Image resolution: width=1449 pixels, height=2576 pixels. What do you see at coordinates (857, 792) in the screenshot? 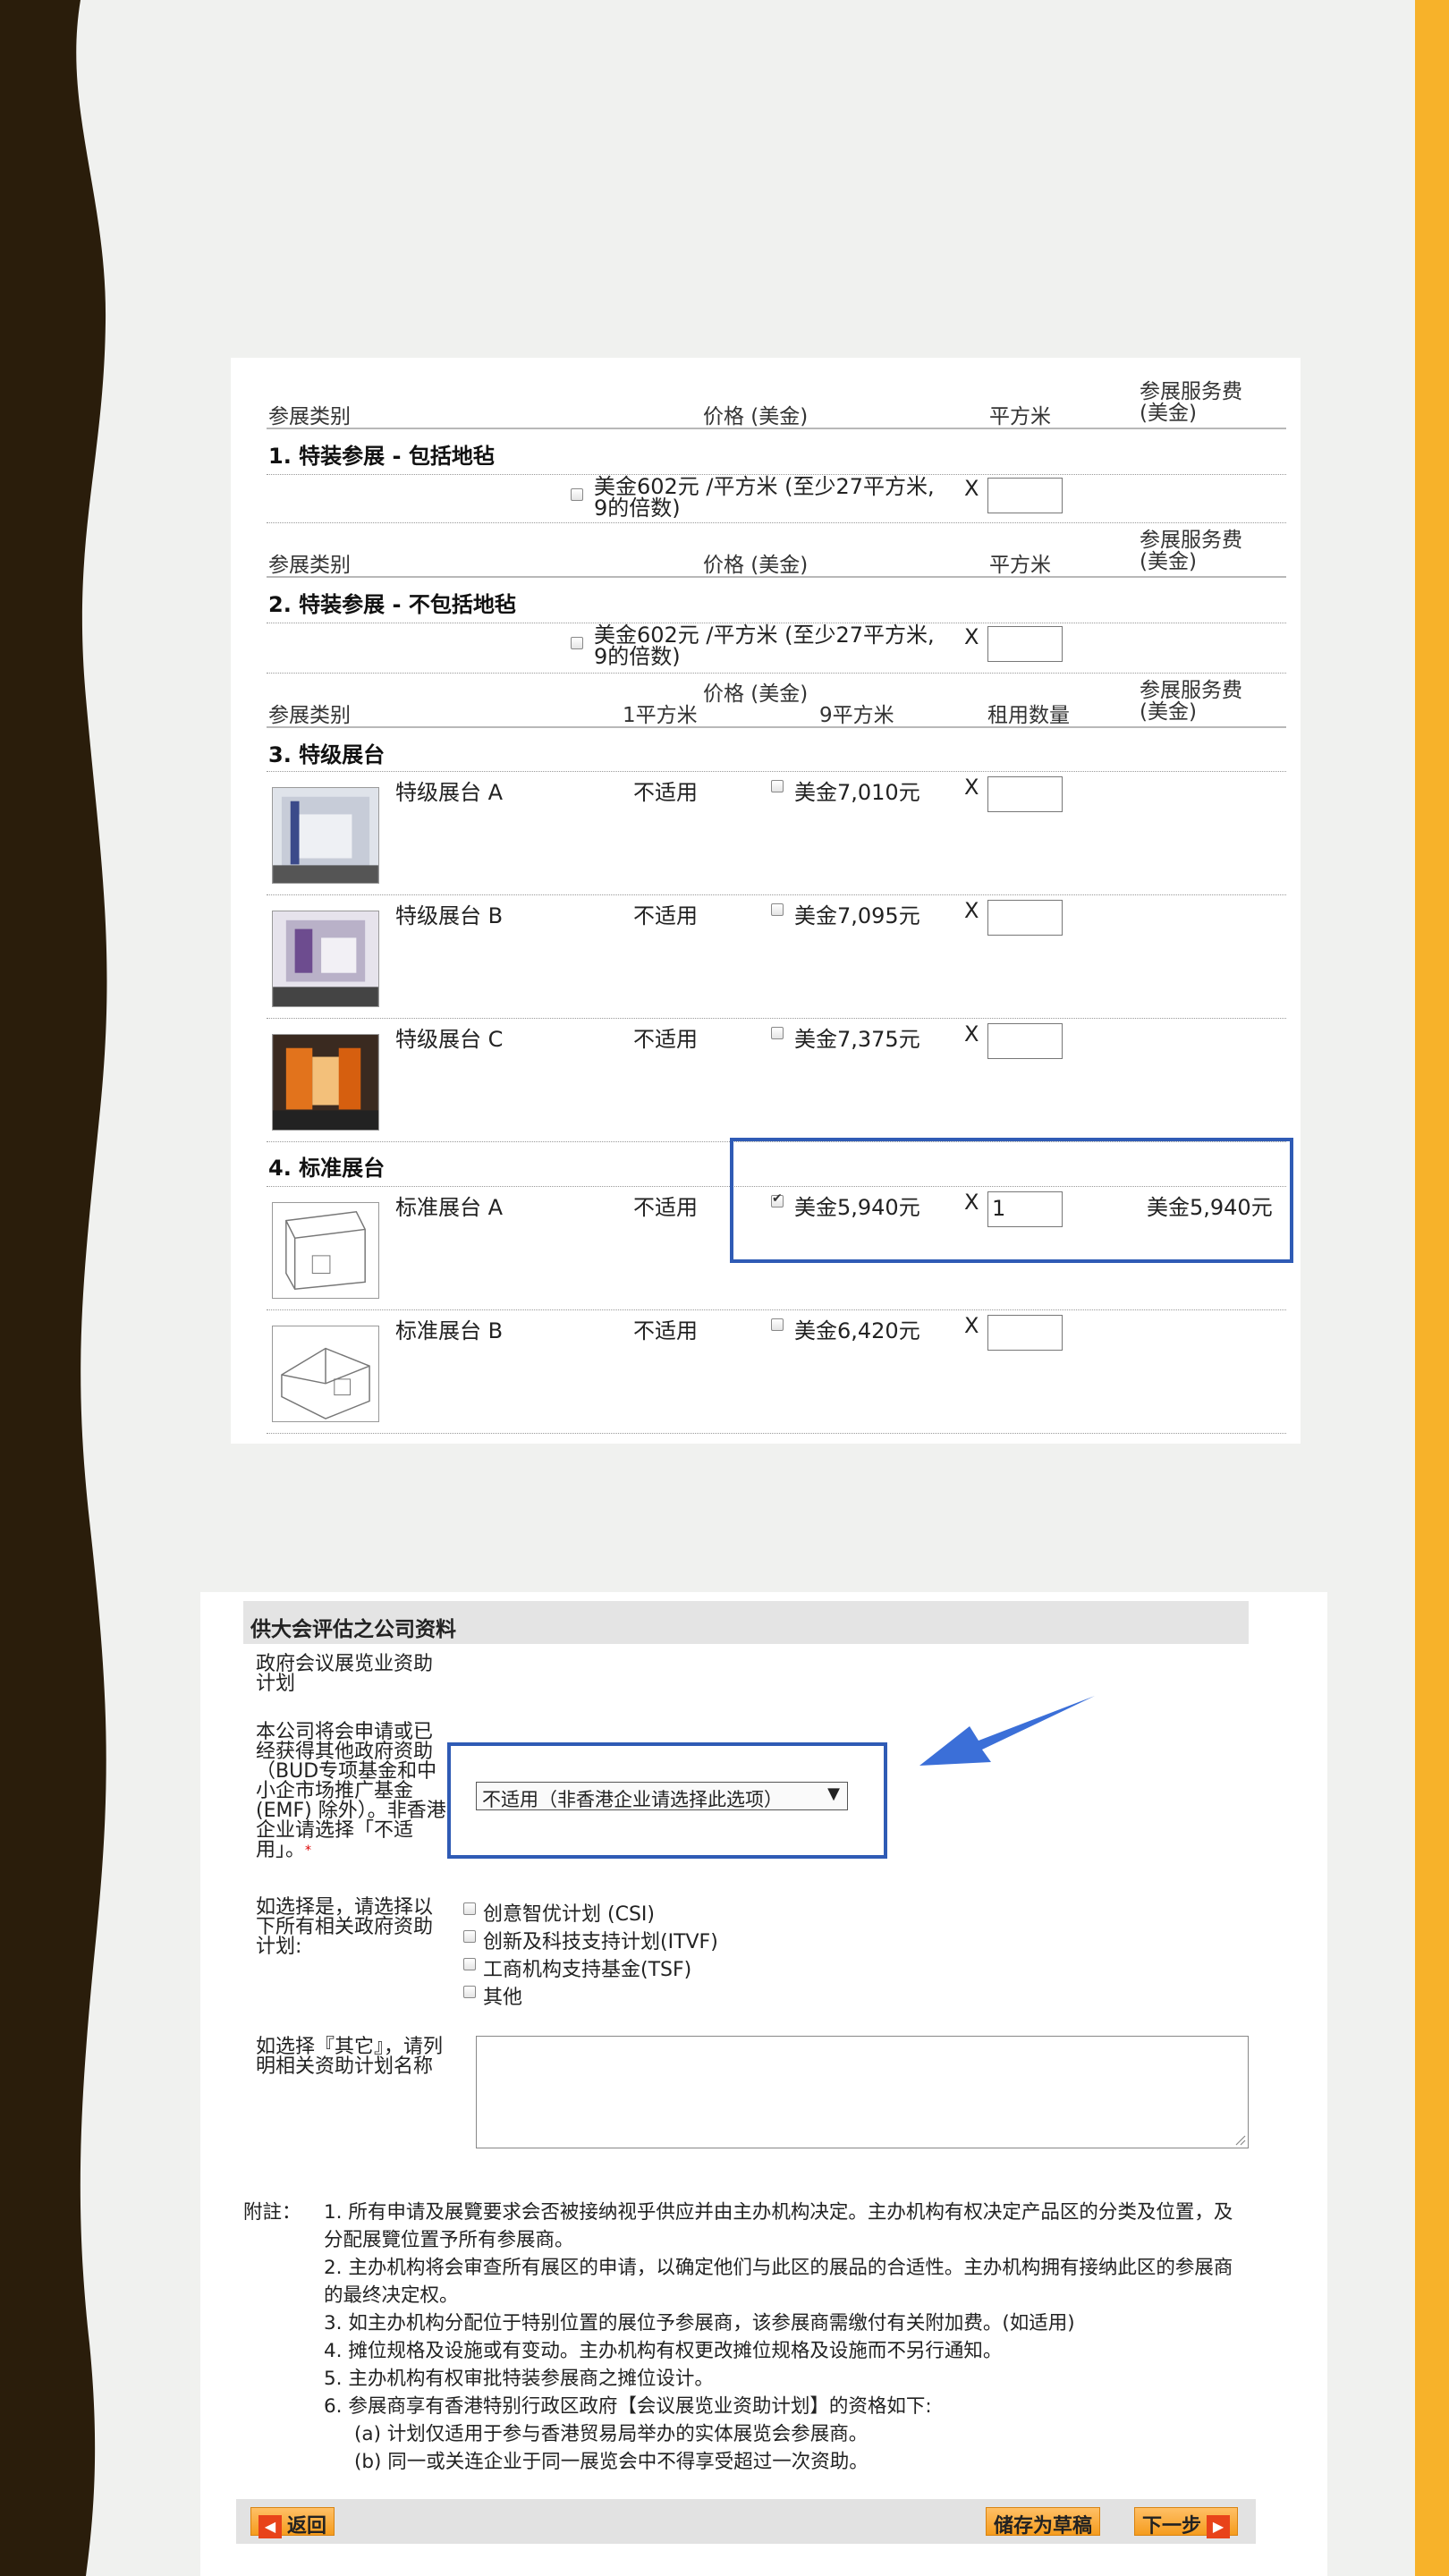
I see `premium-a-price: 美金7,010元` at bounding box center [857, 792].